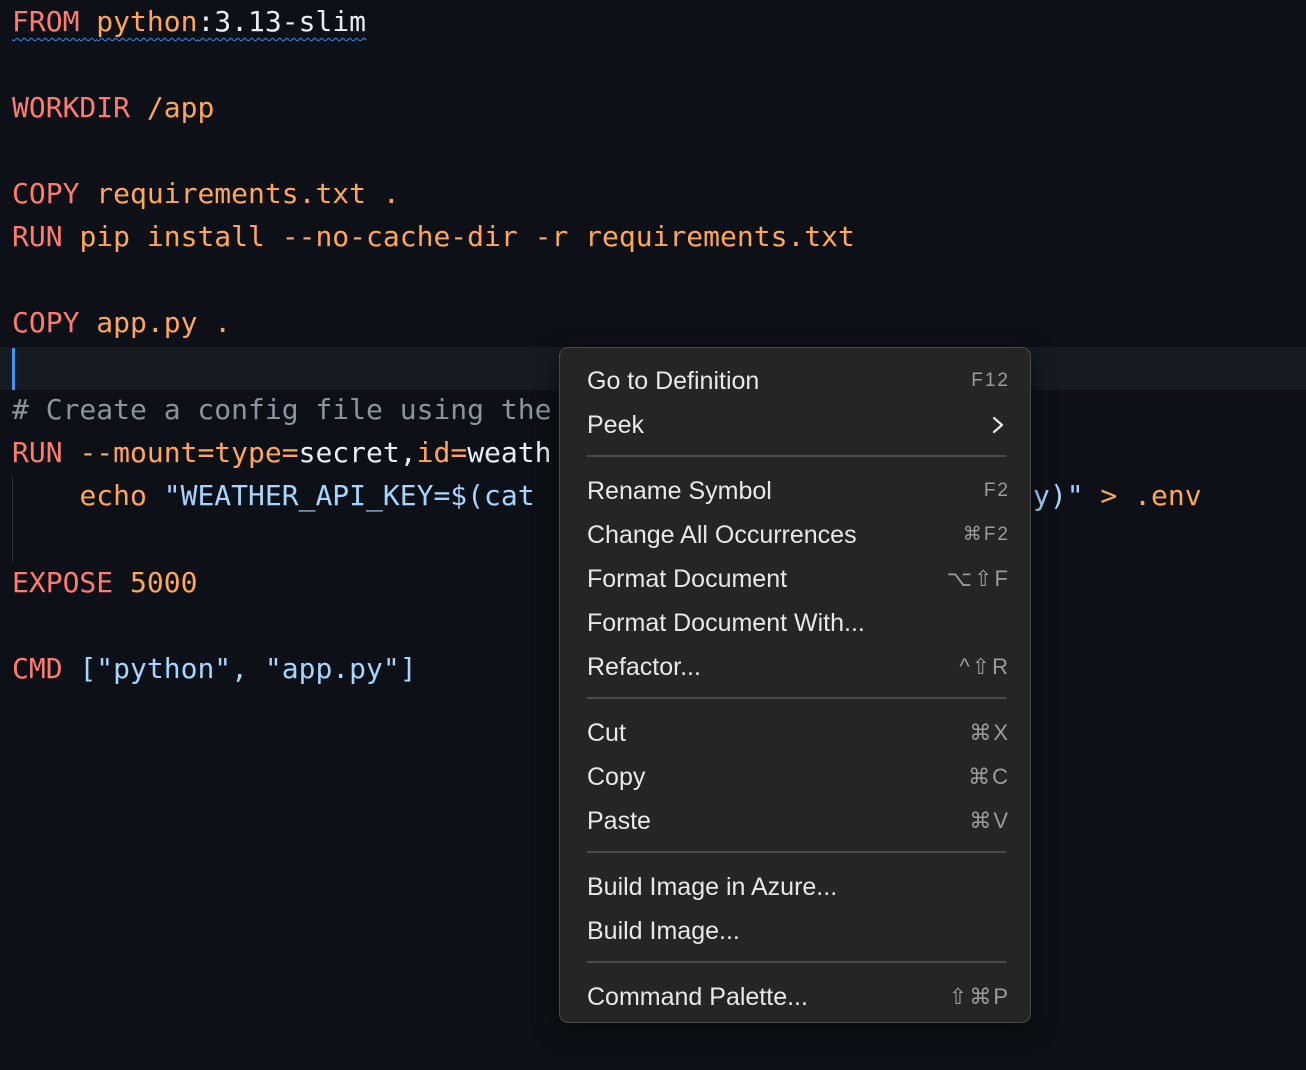 Image resolution: width=1306 pixels, height=1070 pixels. Describe the element at coordinates (673, 381) in the screenshot. I see `menu-item-label: Go to Definition` at that location.